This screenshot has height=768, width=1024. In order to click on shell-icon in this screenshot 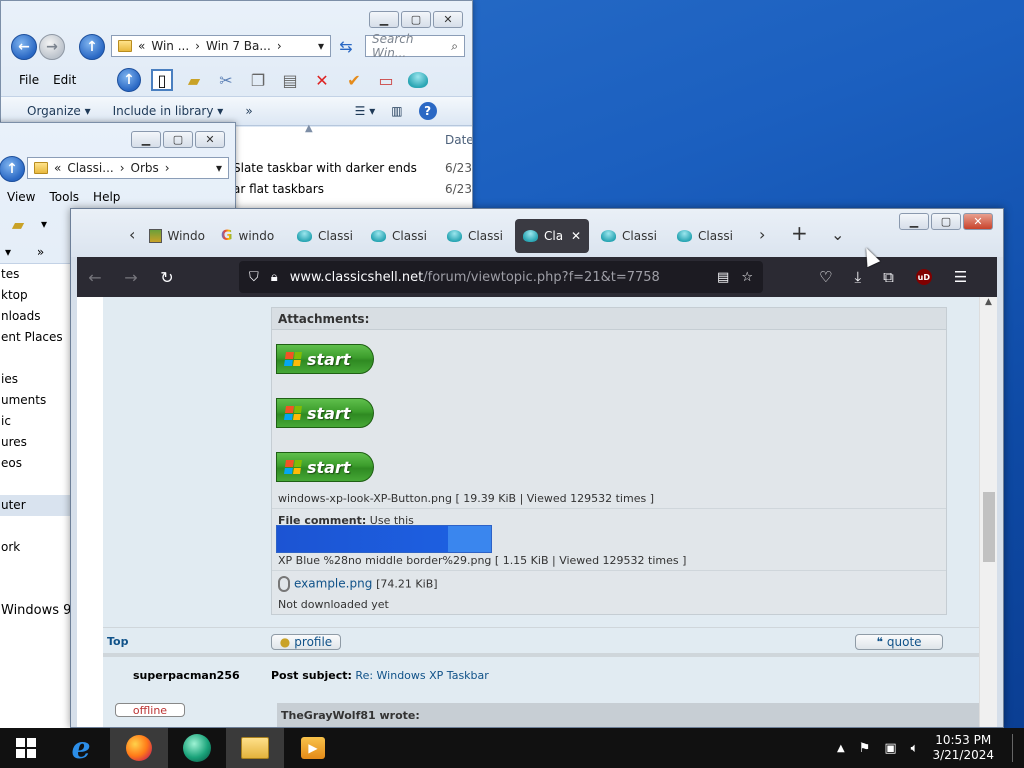, I will do `click(418, 80)`.